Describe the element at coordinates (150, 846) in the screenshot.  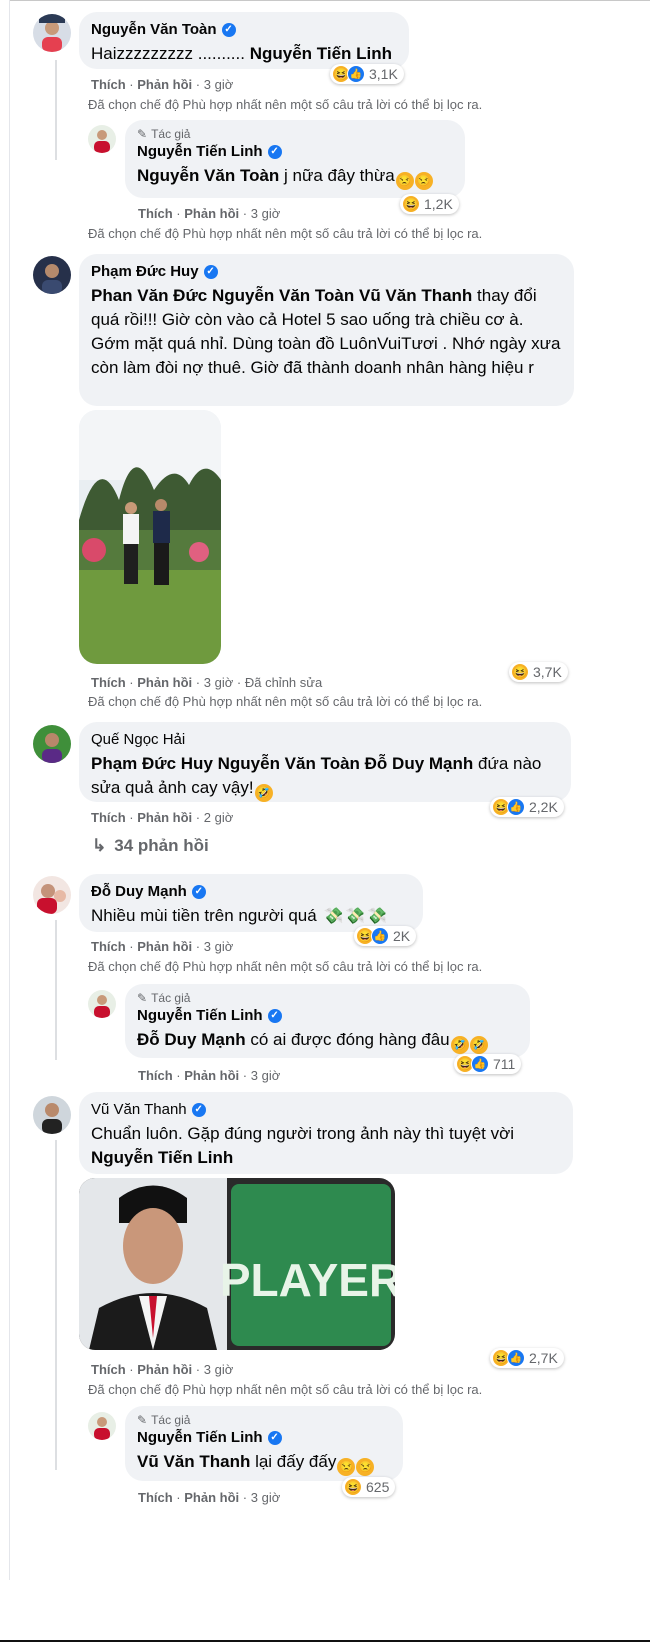
I see `view-replies-link: ↳ 34 phản hồi` at that location.